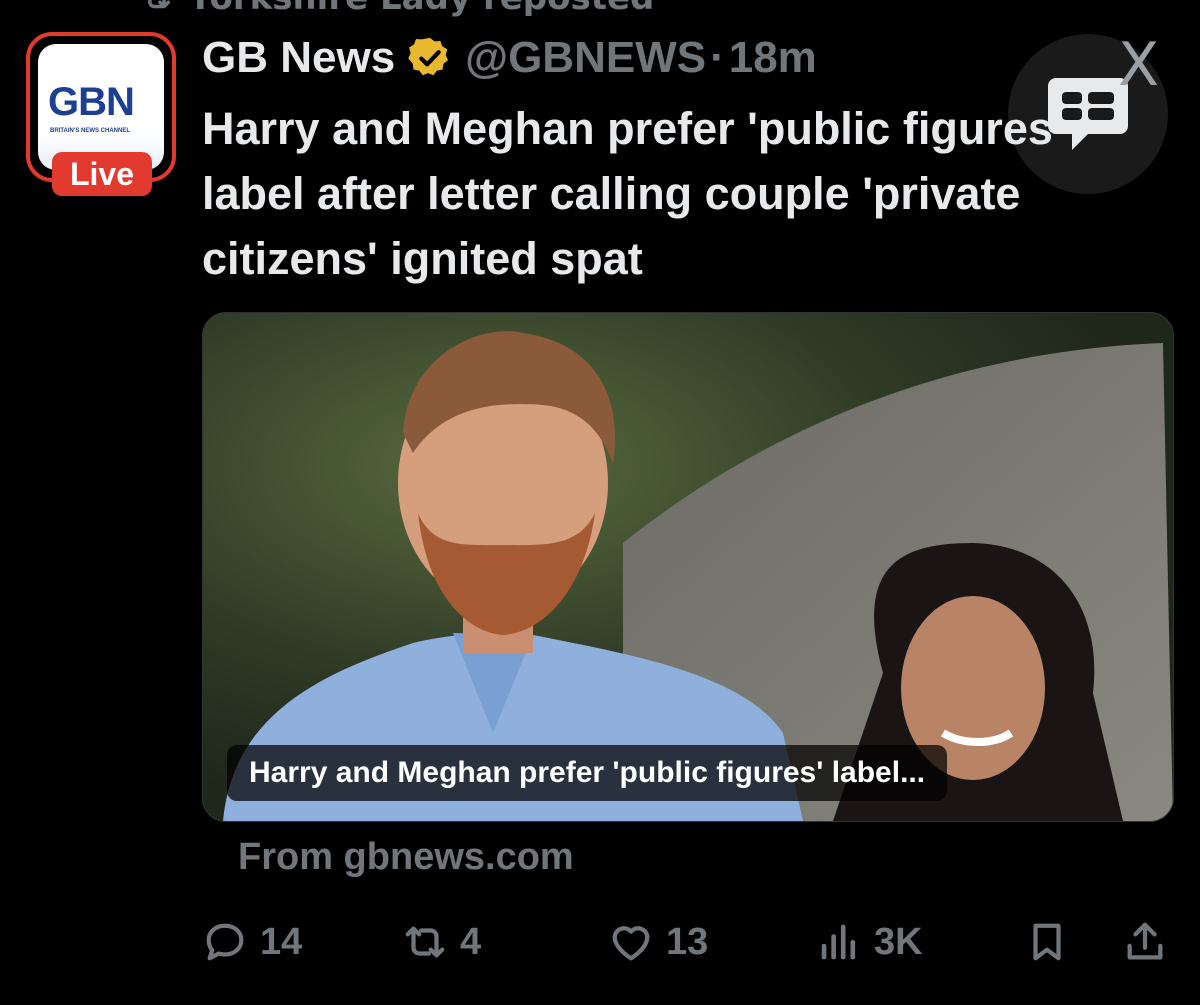 This screenshot has width=1200, height=1005. What do you see at coordinates (225, 942) in the screenshot?
I see `reply-icon` at bounding box center [225, 942].